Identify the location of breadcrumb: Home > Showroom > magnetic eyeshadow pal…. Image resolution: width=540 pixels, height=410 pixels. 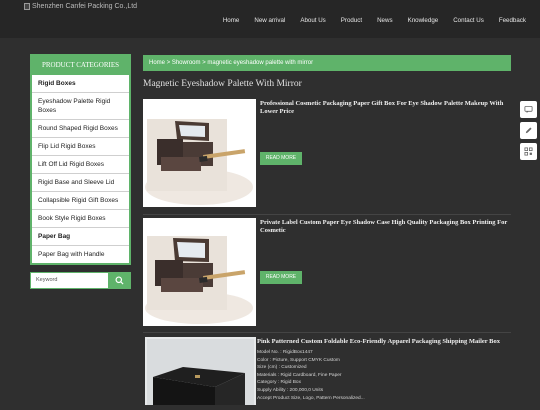
(327, 63).